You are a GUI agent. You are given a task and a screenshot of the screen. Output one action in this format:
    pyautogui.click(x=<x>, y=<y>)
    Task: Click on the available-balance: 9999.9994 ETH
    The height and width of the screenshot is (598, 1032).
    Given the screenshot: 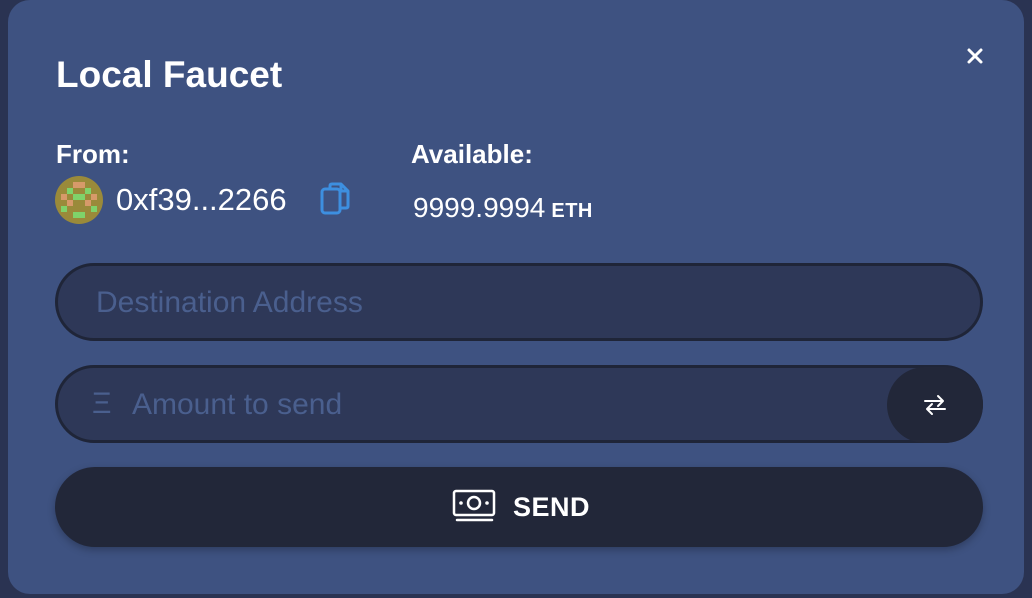 What is the action you would take?
    pyautogui.click(x=503, y=210)
    